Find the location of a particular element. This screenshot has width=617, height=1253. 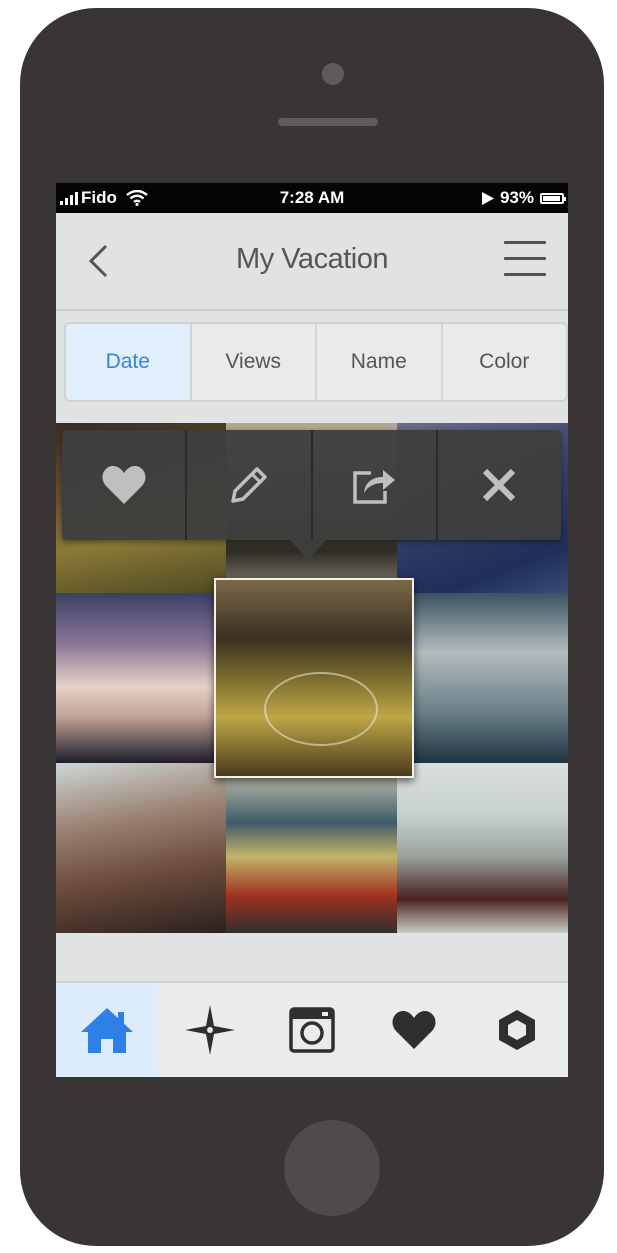

sort-tabs: Date Views Name Color is located at coordinates (316, 362).